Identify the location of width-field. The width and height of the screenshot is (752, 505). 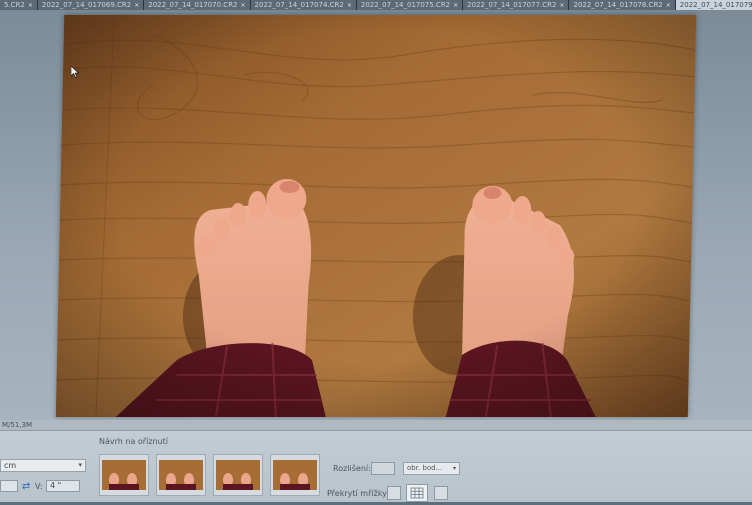
(9, 486).